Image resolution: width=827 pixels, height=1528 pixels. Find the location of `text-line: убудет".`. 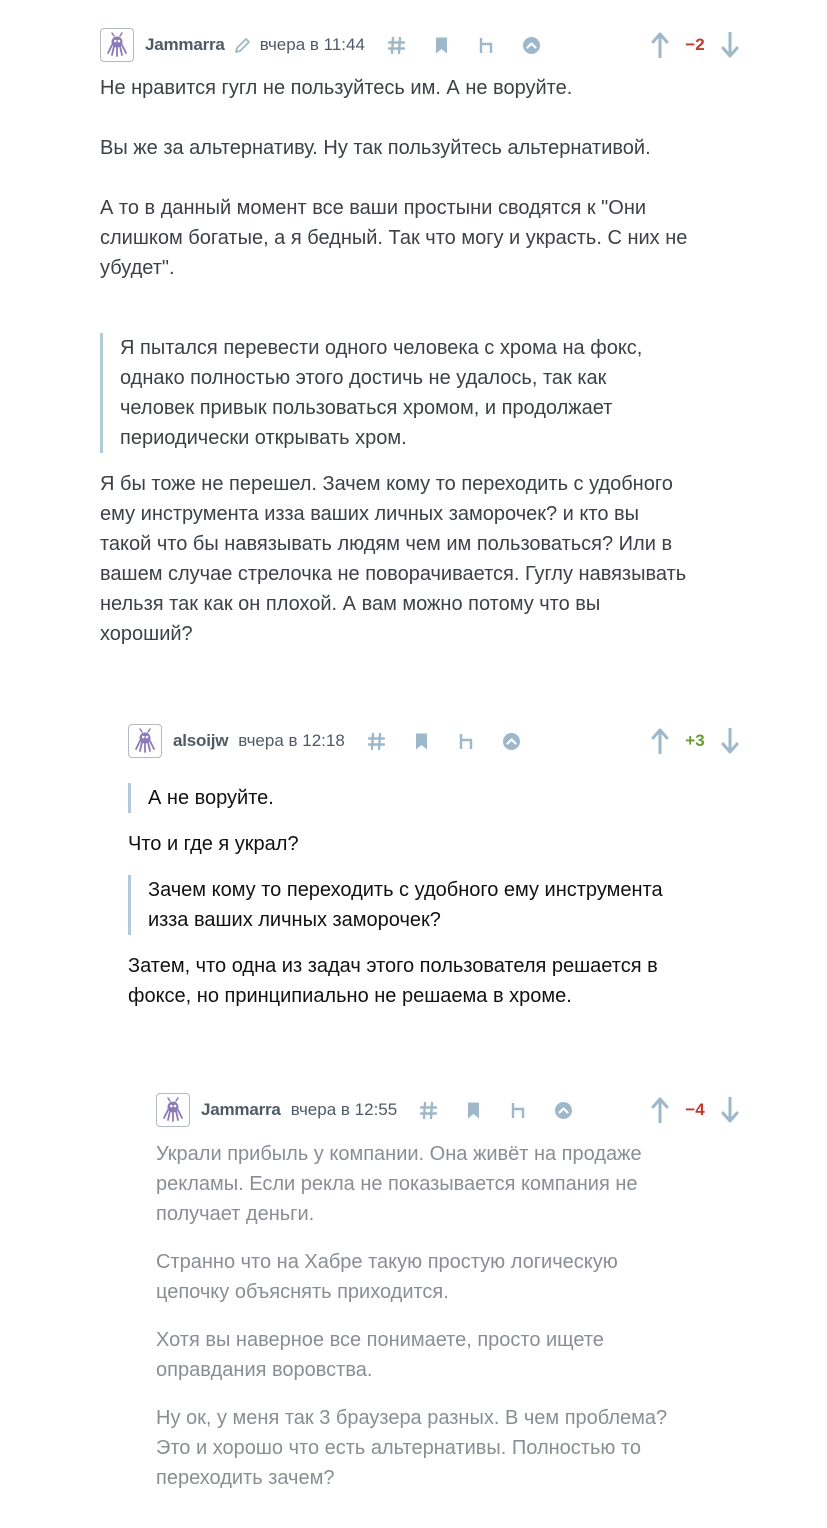

text-line: убудет". is located at coordinates (137, 268).